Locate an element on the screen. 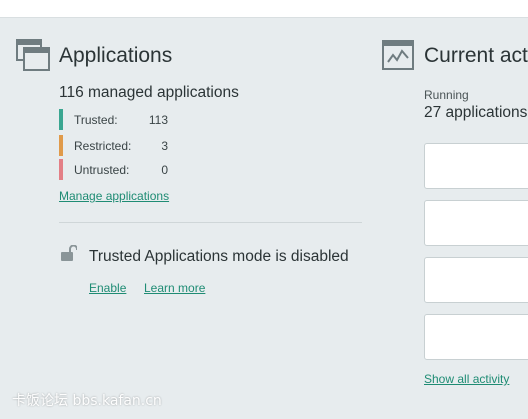  trusted-label: Trusted: is located at coordinates (96, 120).